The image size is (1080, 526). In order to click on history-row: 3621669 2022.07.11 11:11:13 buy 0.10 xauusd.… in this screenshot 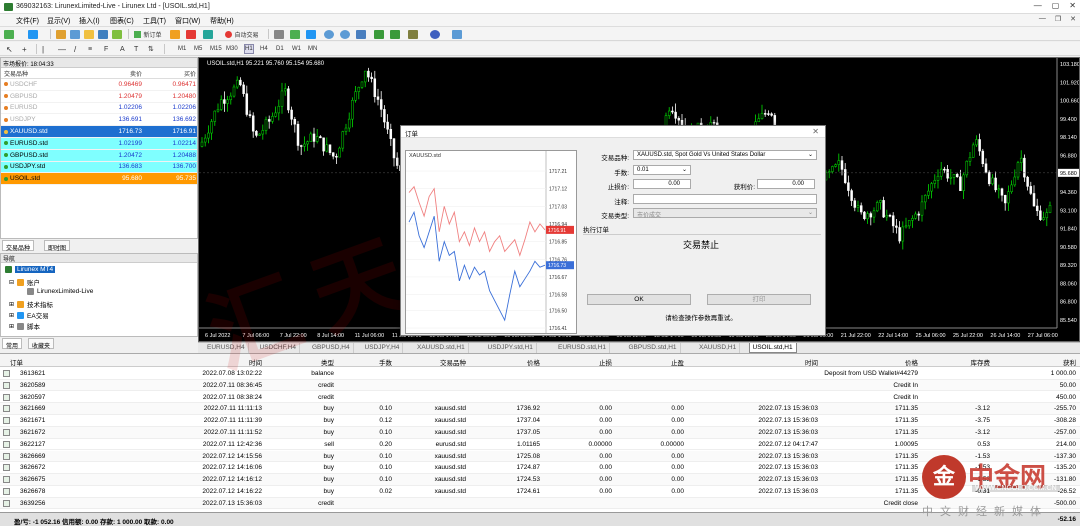, I will do `click(540, 409)`.